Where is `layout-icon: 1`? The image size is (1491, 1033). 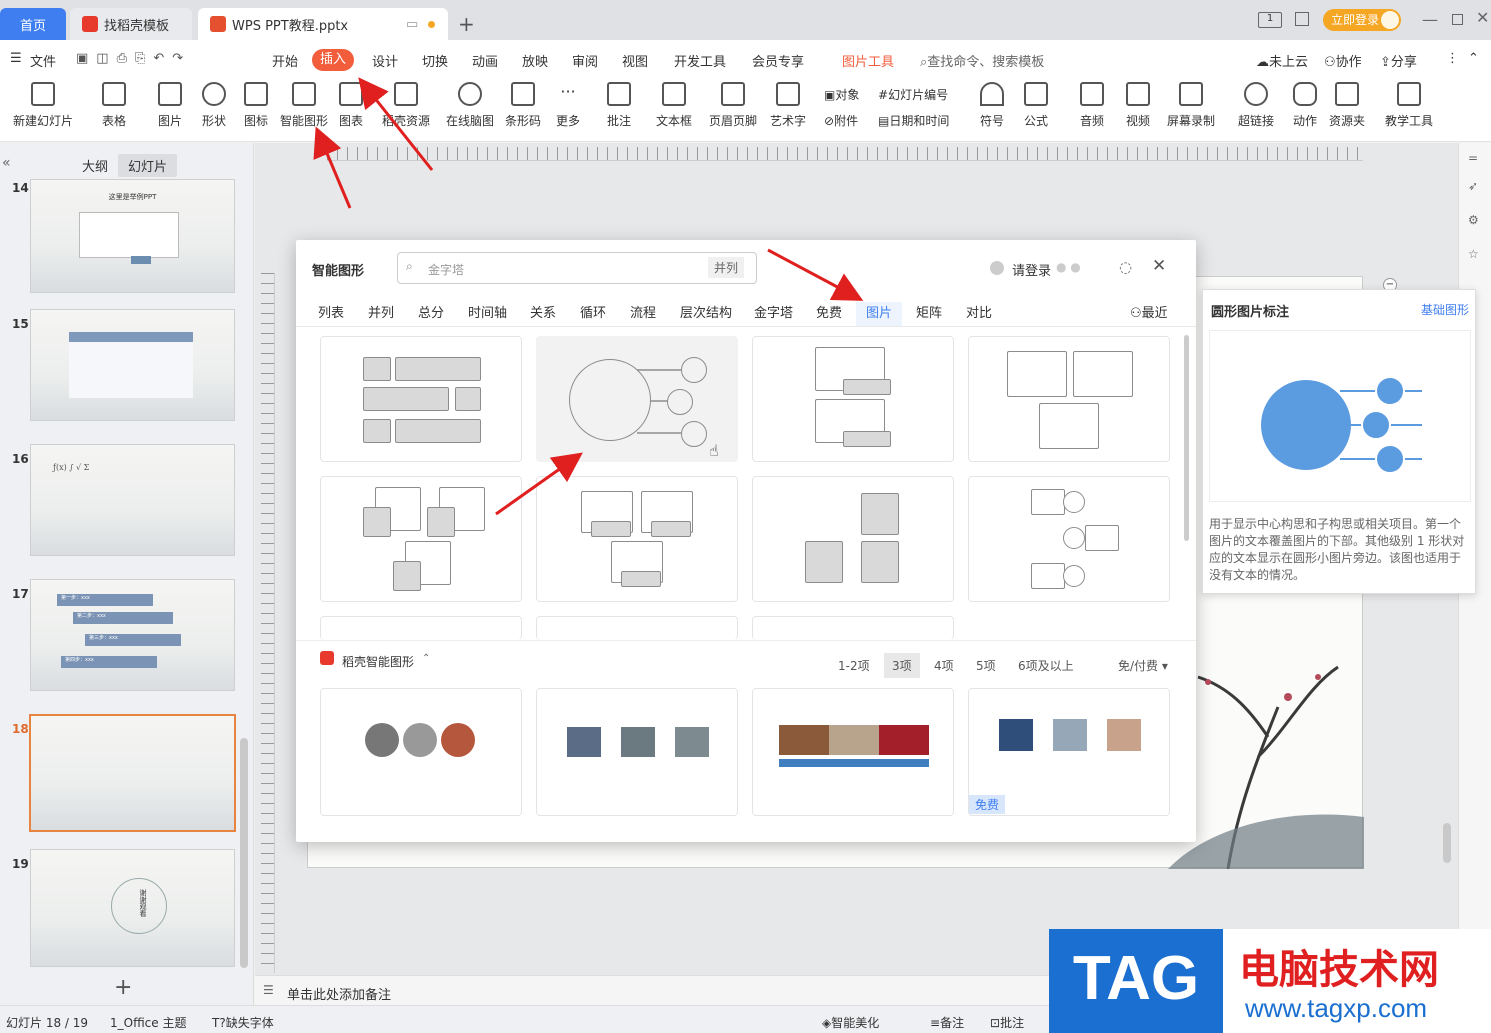
layout-icon: 1 is located at coordinates (1270, 20).